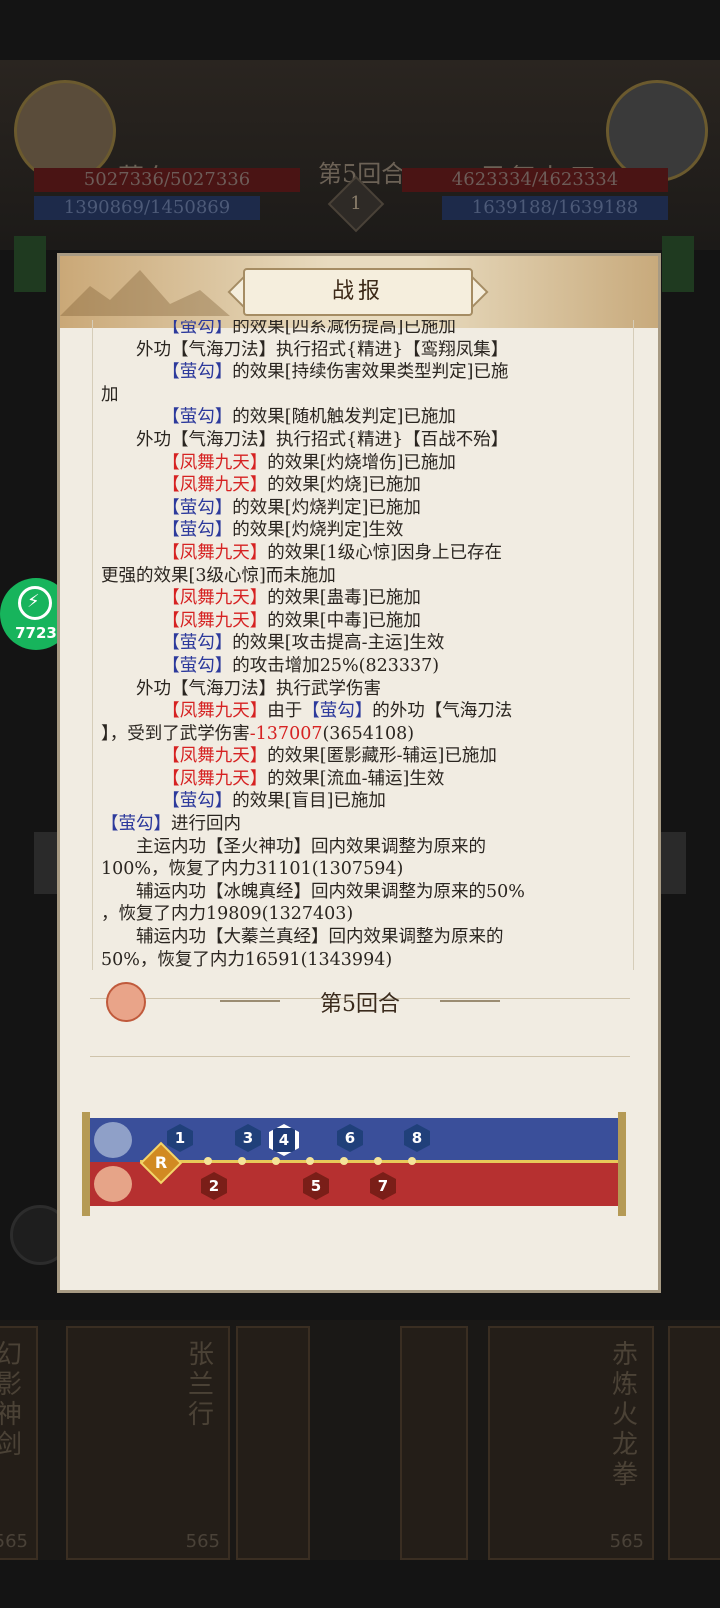 The height and width of the screenshot is (1608, 720). I want to click on log-line: 更强的效果[3级心惊]而未施加, so click(356, 576).